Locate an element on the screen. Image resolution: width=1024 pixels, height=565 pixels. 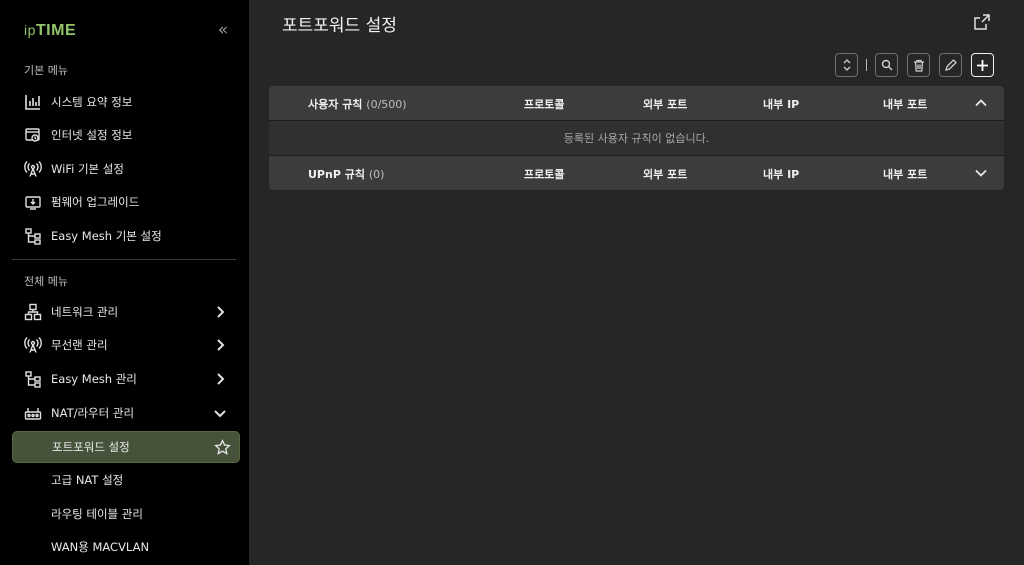
sidebar-subitem-port-forward: 포트포워드 설정 is located at coordinates (126, 447).